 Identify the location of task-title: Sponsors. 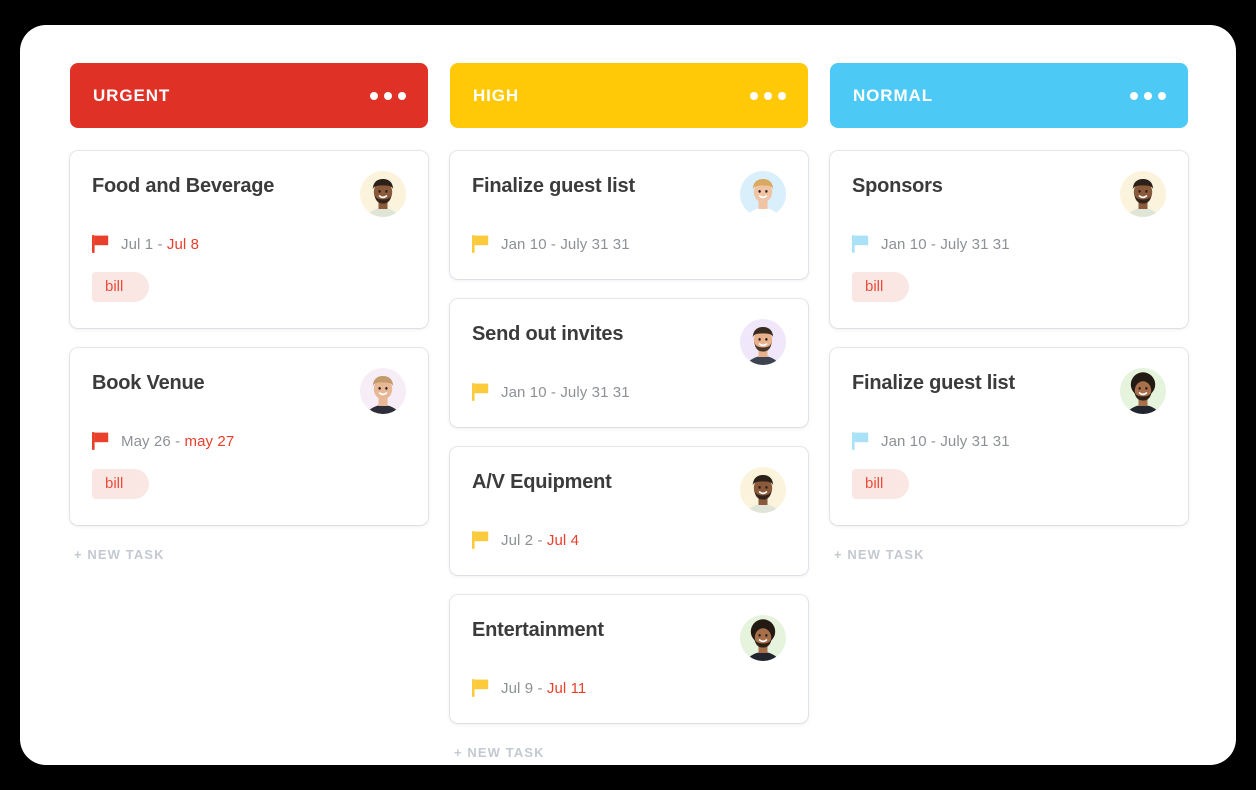
(897, 185).